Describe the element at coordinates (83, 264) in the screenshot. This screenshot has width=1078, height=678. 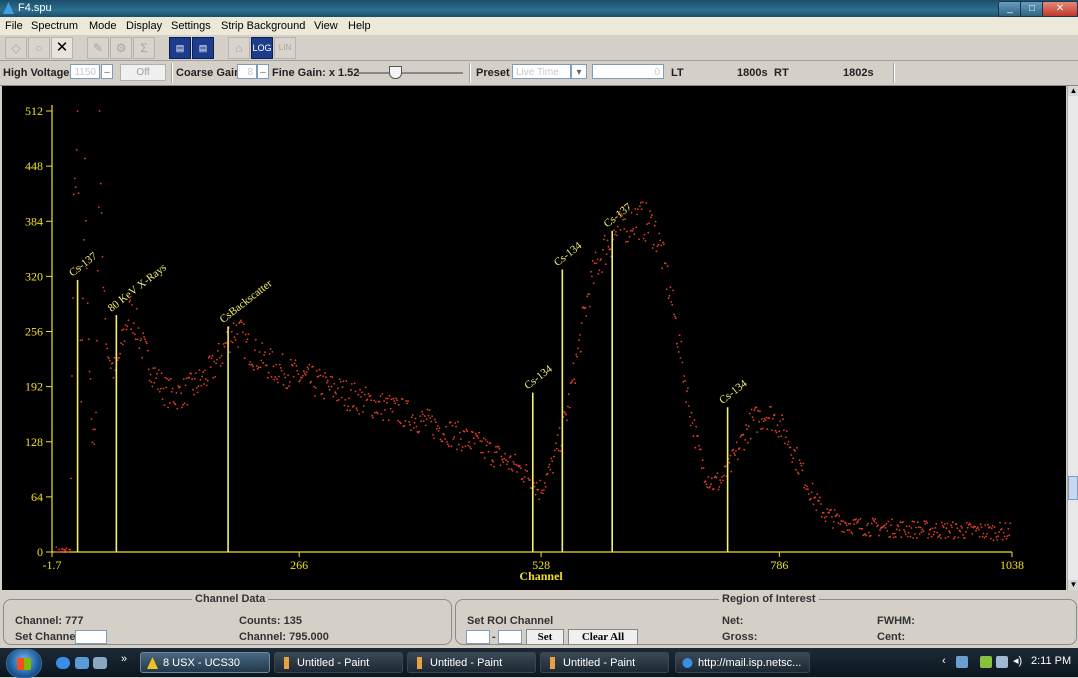
I see `peak-label: Cs-137` at that location.